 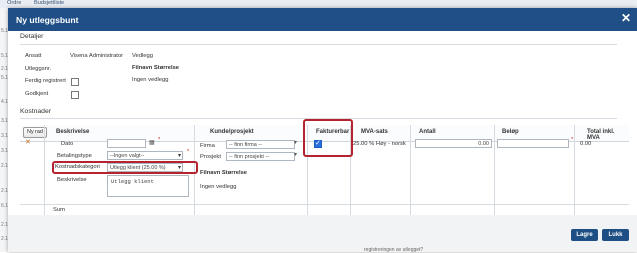 I want to click on prosjekt-dropdown-icon: ▾, so click(x=295, y=154).